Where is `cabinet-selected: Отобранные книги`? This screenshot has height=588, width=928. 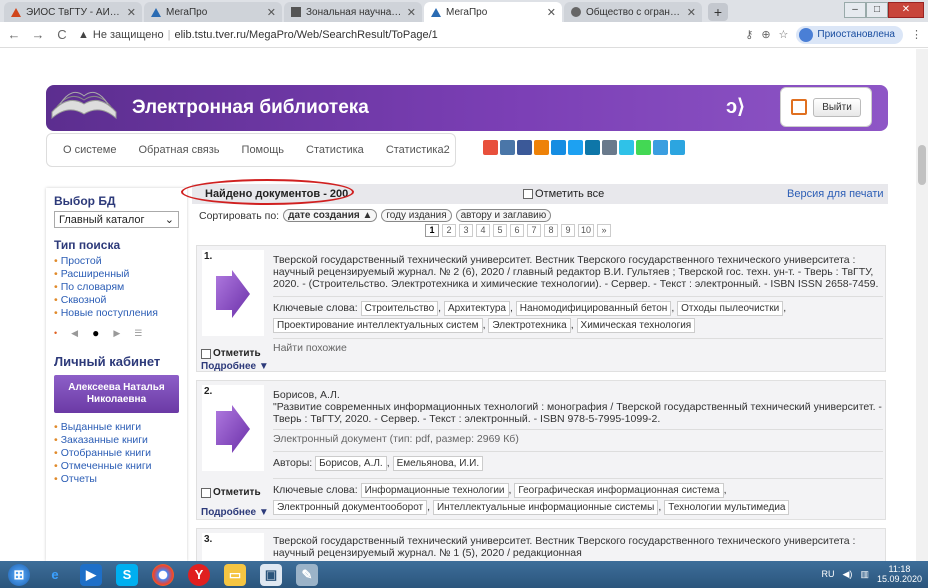
cabinet-selected: Отобранные книги is located at coordinates (116, 453).